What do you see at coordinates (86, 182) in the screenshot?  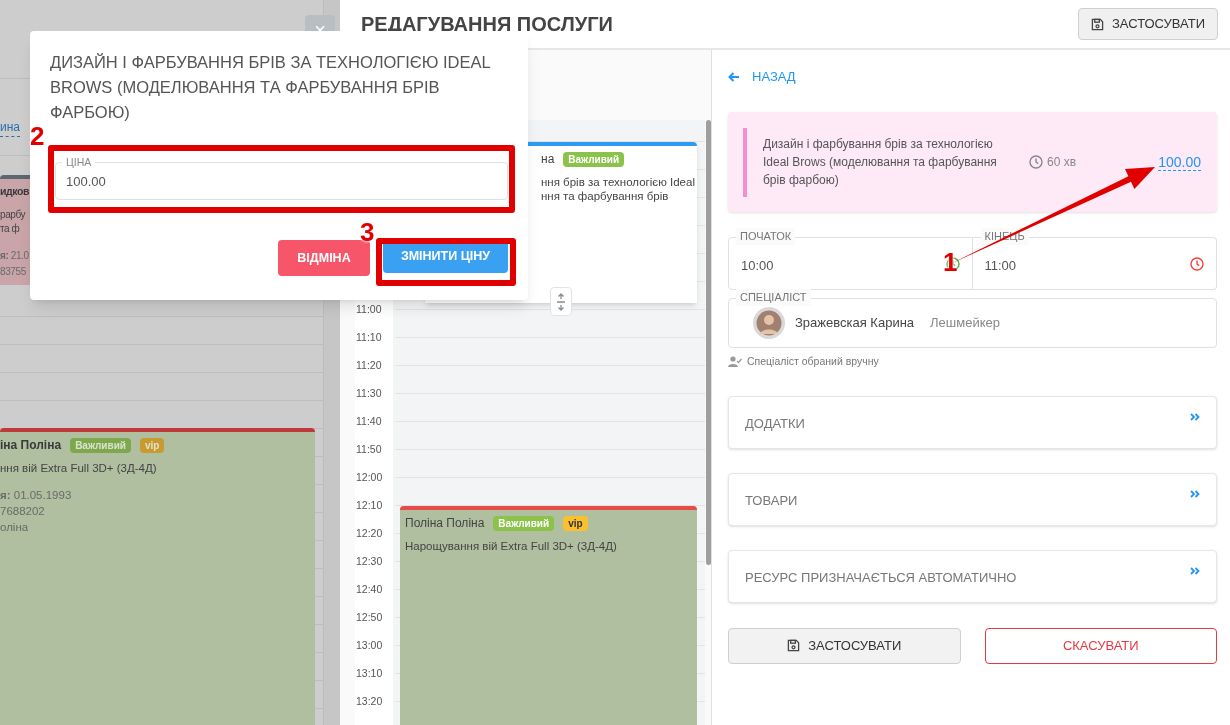 I see `field-value: 100.00` at bounding box center [86, 182].